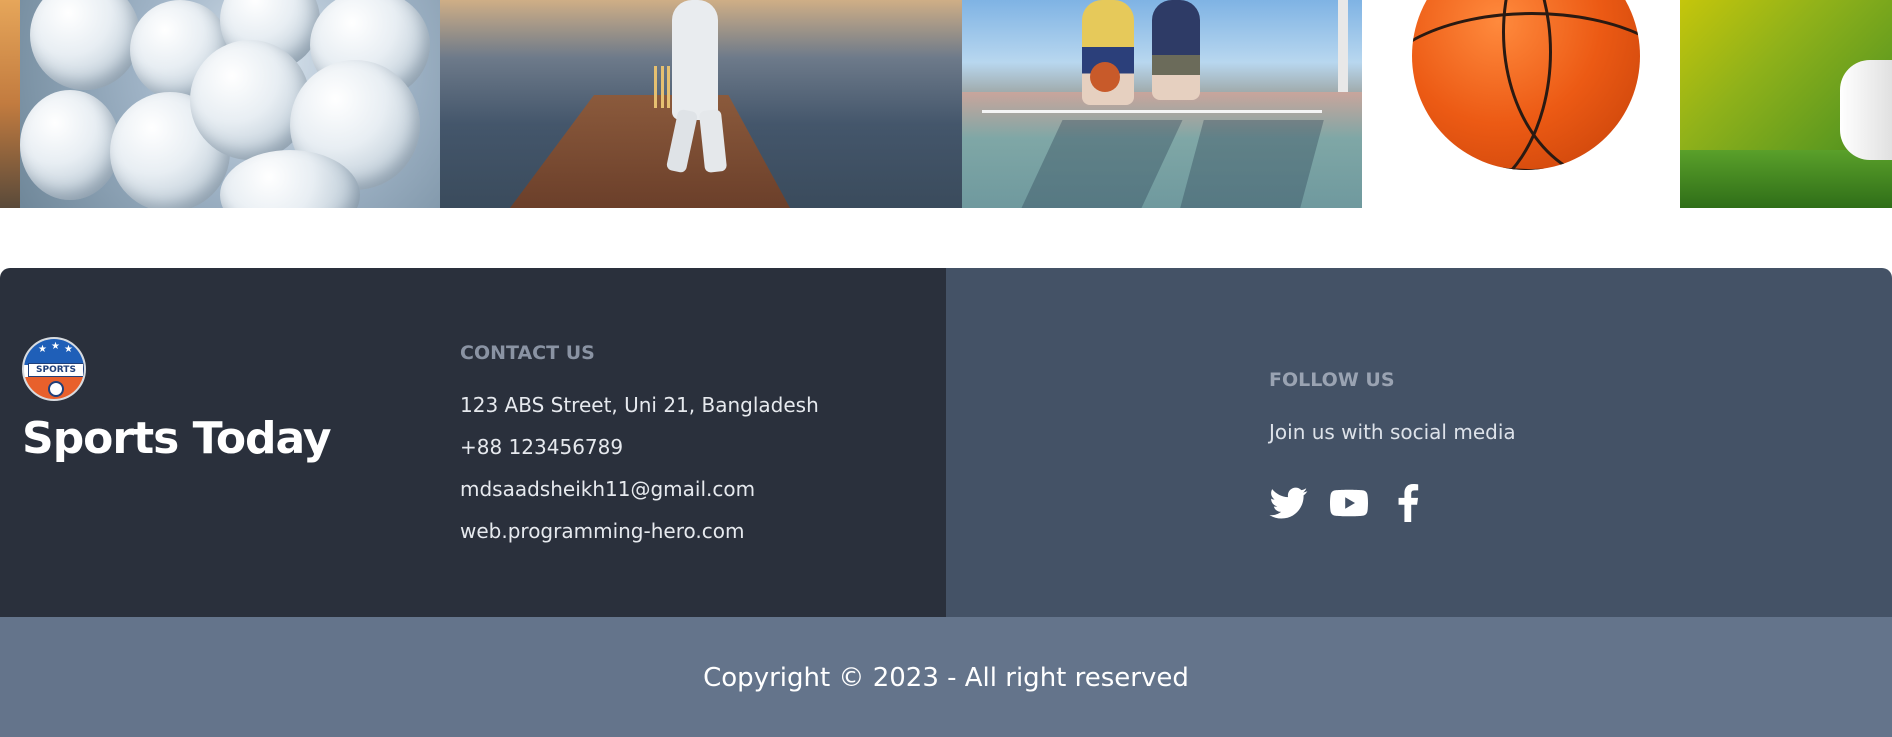 The width and height of the screenshot is (1892, 737). What do you see at coordinates (1289, 503) in the screenshot?
I see `twitter-icon` at bounding box center [1289, 503].